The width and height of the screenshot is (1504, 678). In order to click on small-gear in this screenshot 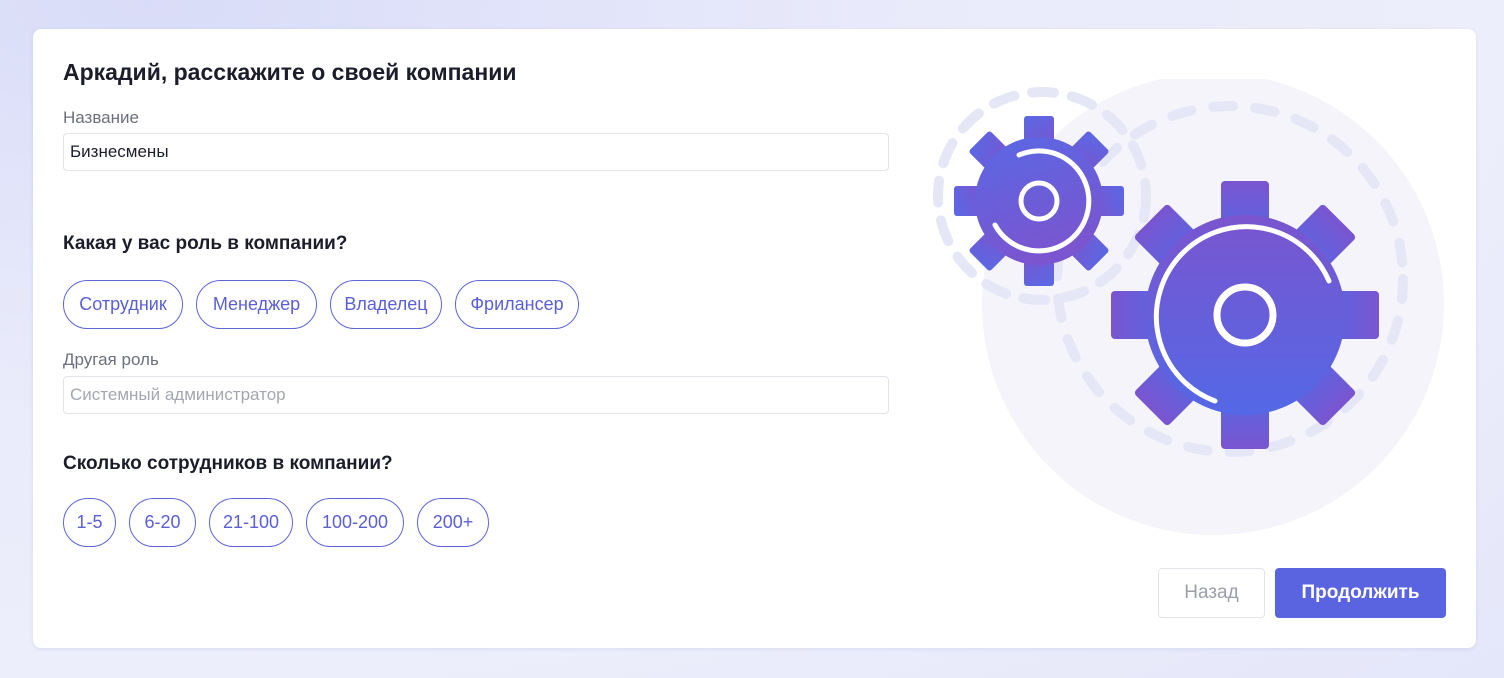, I will do `click(1039, 201)`.